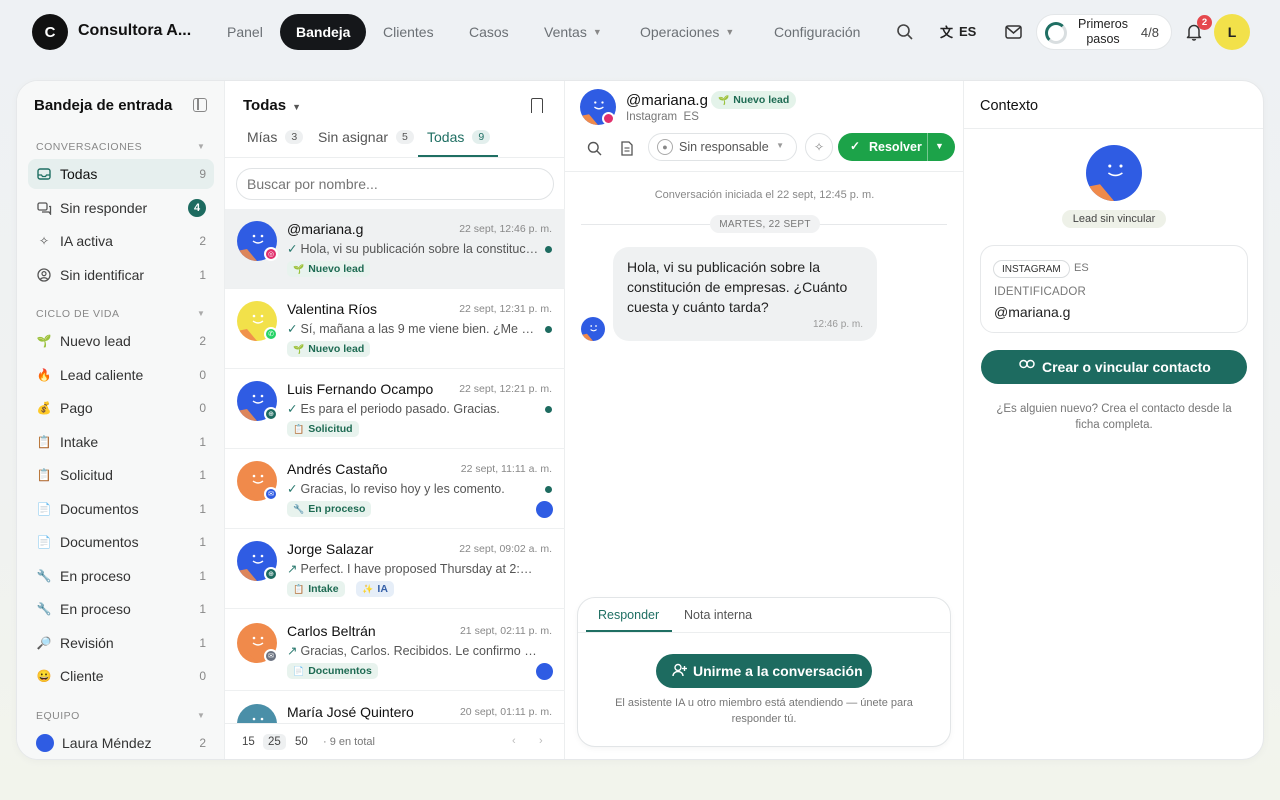 This screenshot has width=1280, height=800. What do you see at coordinates (79, 442) in the screenshot?
I see `sidebar-item-label: Intake` at bounding box center [79, 442].